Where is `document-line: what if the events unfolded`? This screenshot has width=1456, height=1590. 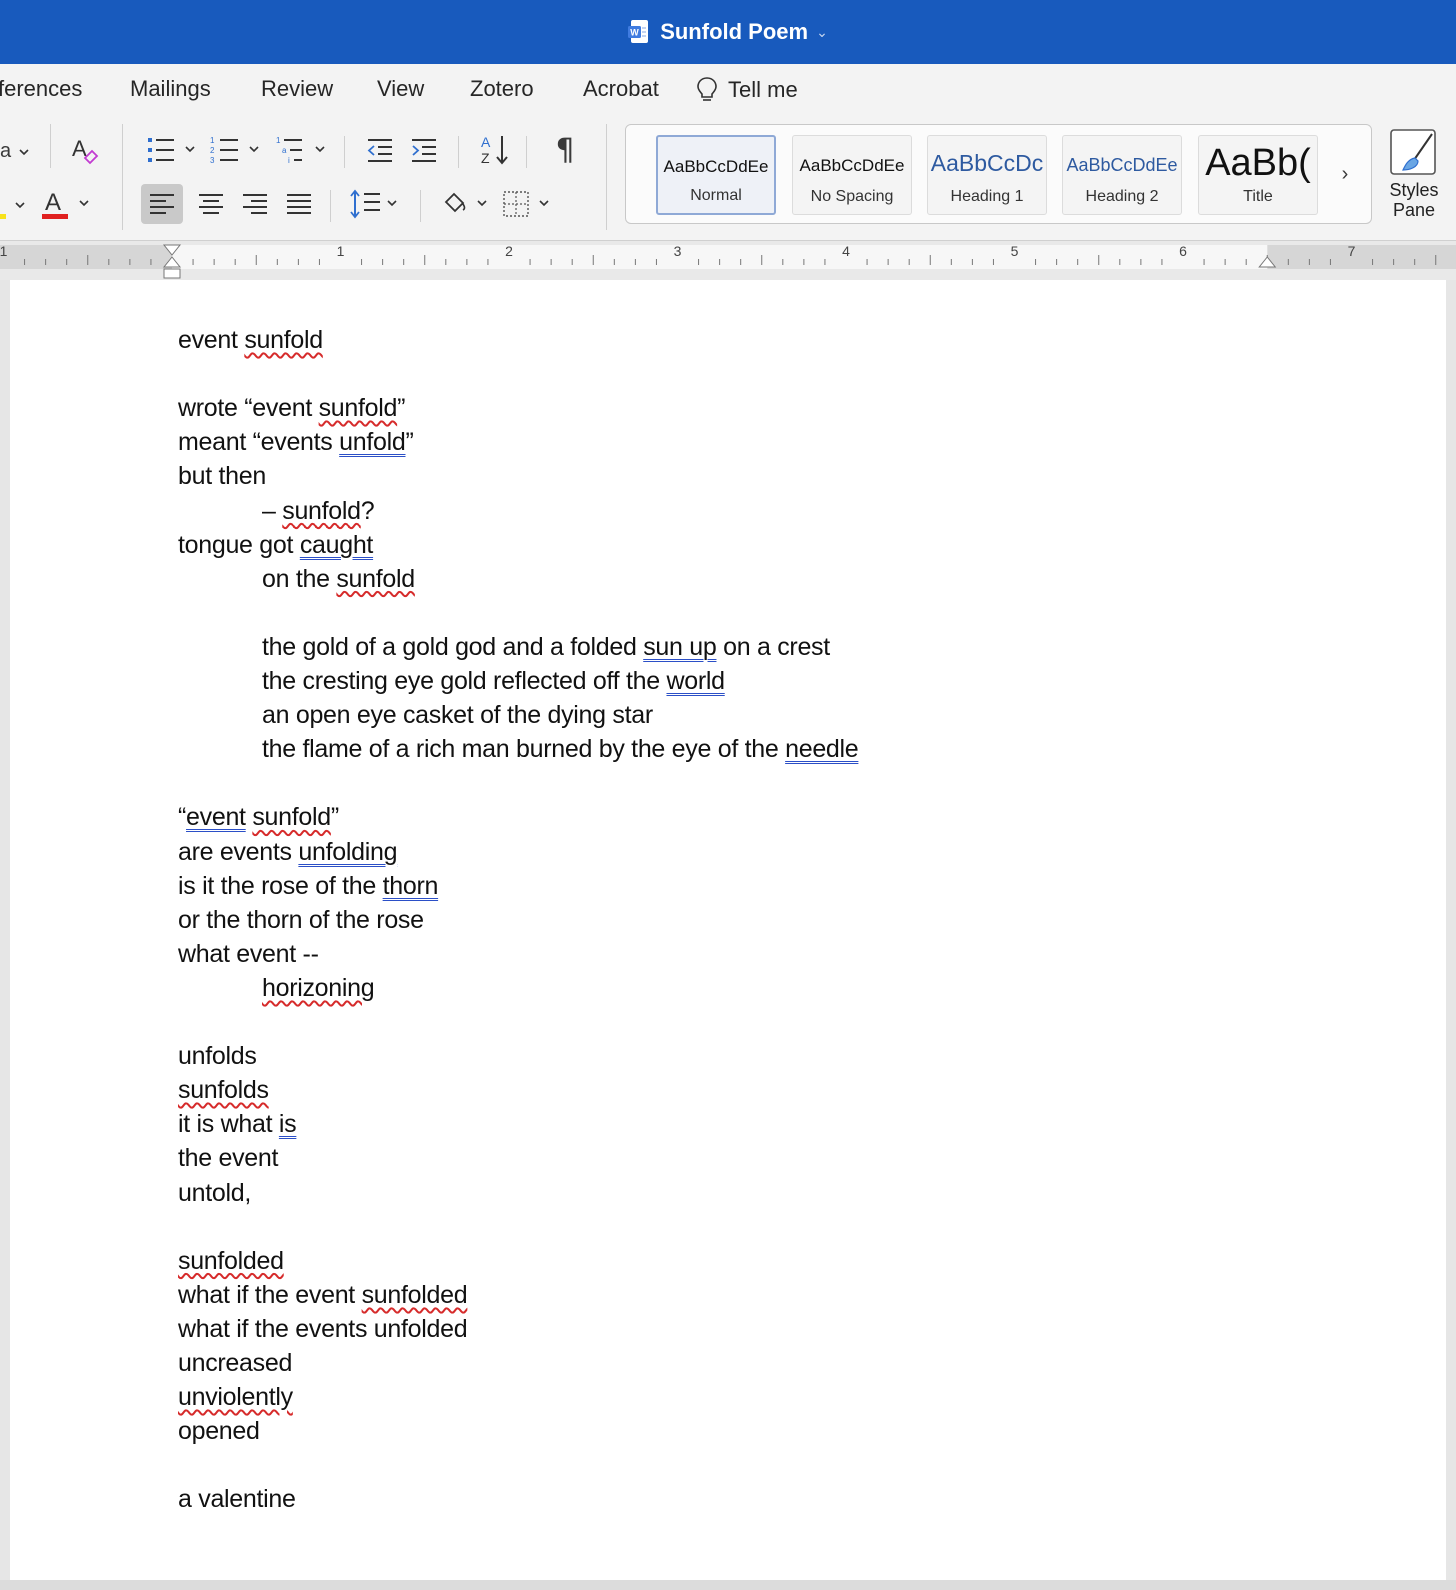 document-line: what if the events unfolded is located at coordinates (323, 1329).